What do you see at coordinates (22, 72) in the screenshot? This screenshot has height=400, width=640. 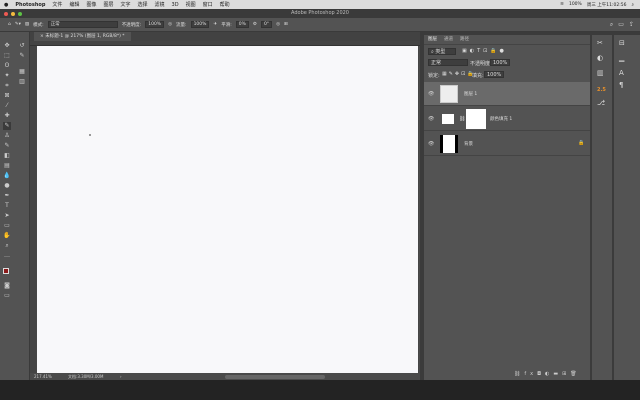 I see `swatches-panel-icon: ▦` at bounding box center [22, 72].